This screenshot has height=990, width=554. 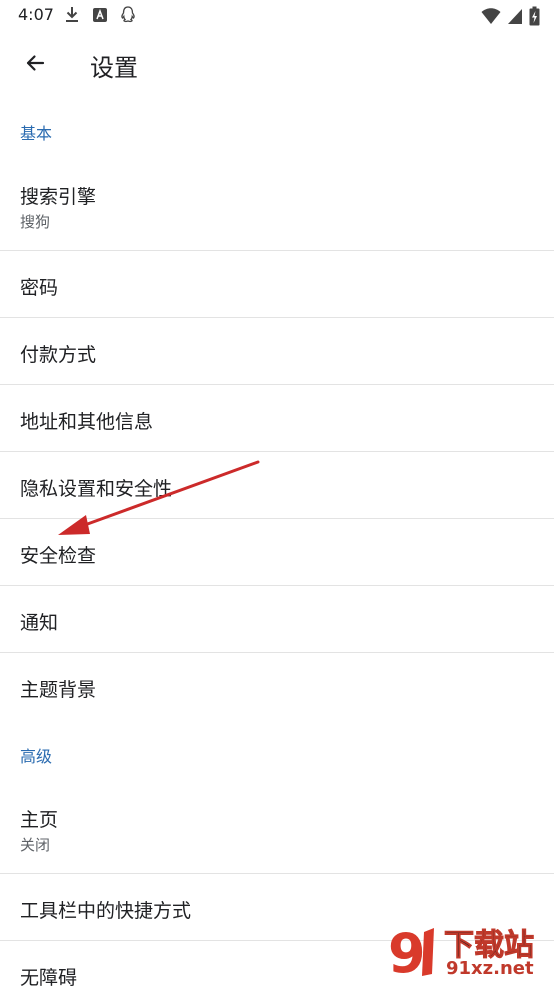 I want to click on setting-title: 主题背景, so click(x=58, y=690).